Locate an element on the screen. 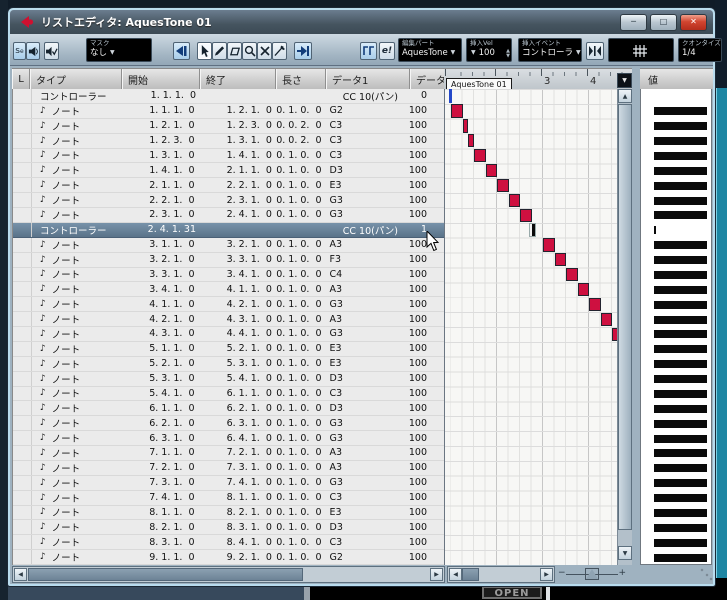  edit-vst-button: e! is located at coordinates (387, 51).